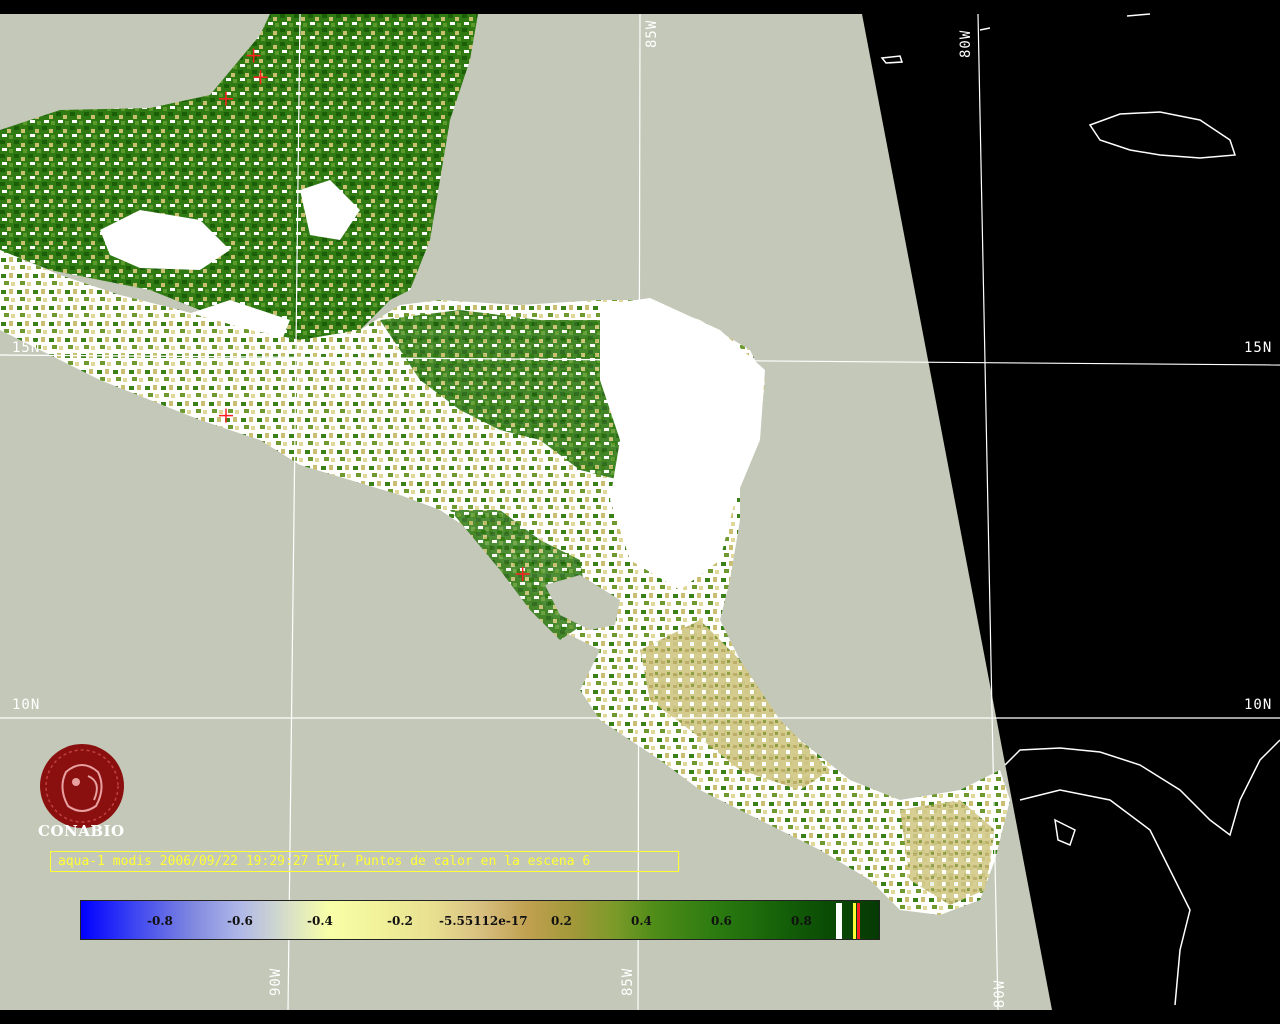  I want to click on colorbar-tick: -0.4, so click(320, 921).